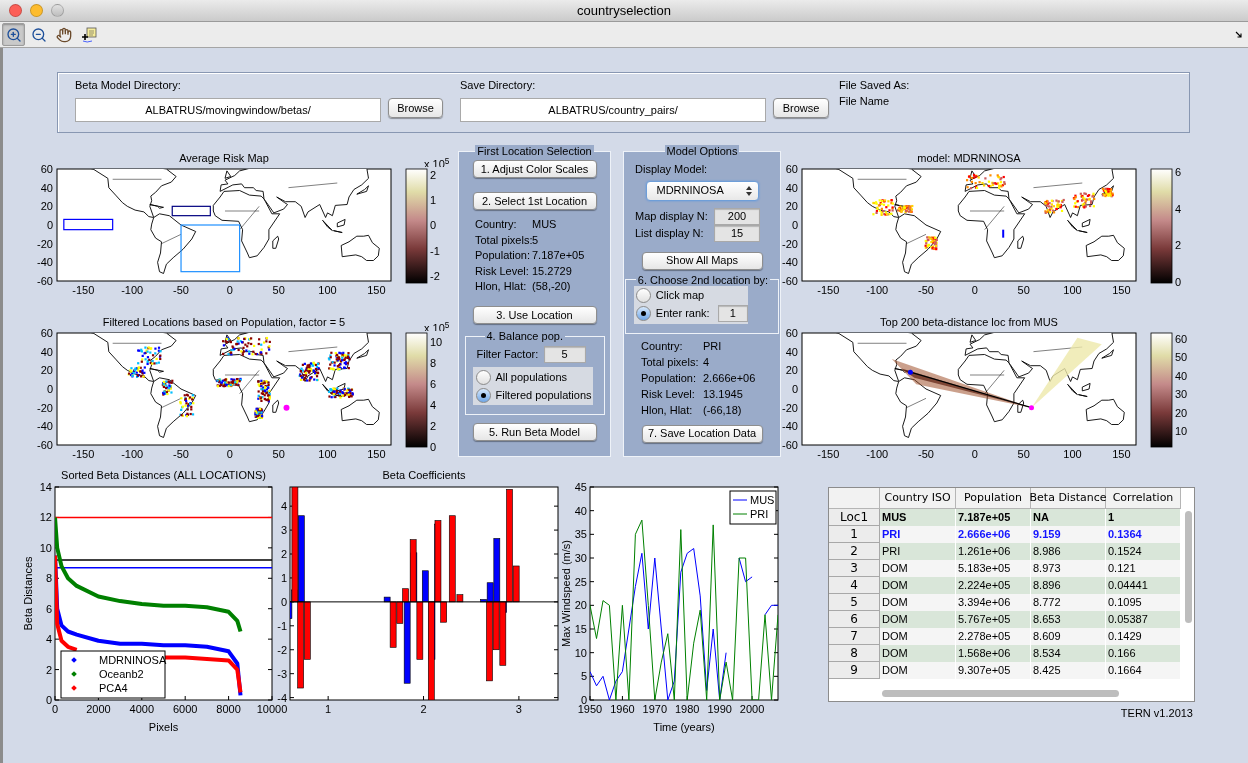  Describe the element at coordinates (1068, 602) in the screenshot. I see `table-cell: 8.772` at that location.